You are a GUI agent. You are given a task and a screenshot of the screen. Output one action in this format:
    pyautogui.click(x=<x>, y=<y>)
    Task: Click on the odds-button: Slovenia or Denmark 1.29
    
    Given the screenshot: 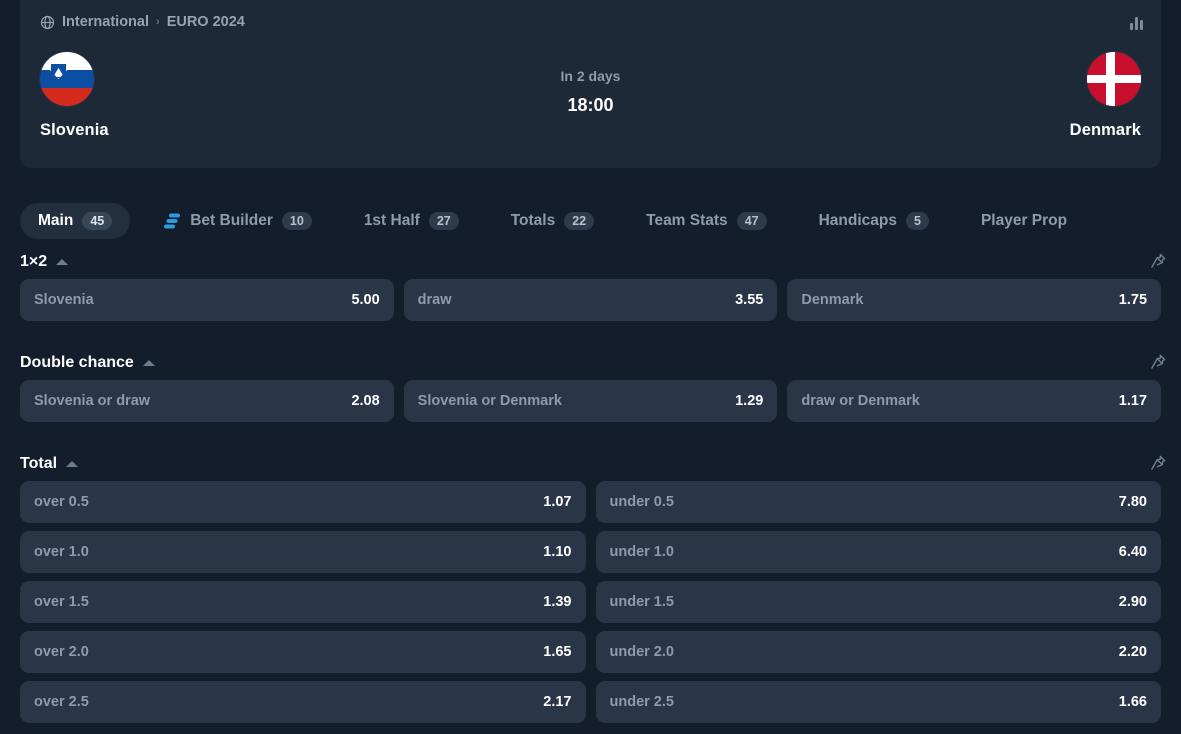 What is the action you would take?
    pyautogui.click(x=590, y=401)
    